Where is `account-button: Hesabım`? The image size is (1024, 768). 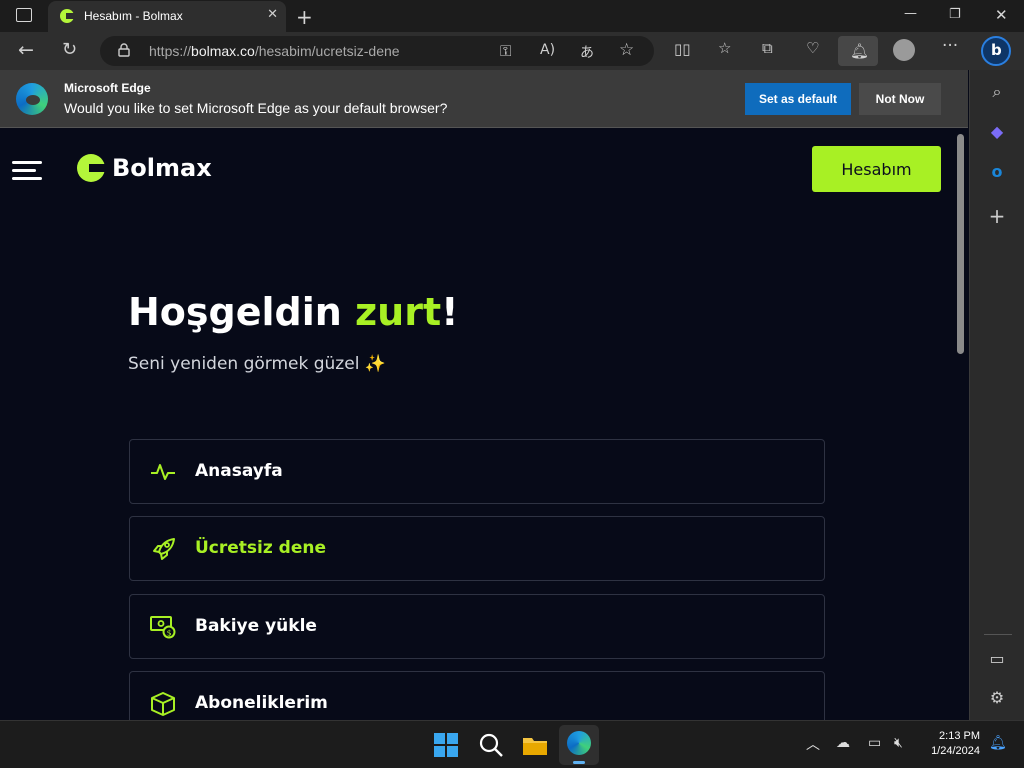
account-button: Hesabım is located at coordinates (876, 169).